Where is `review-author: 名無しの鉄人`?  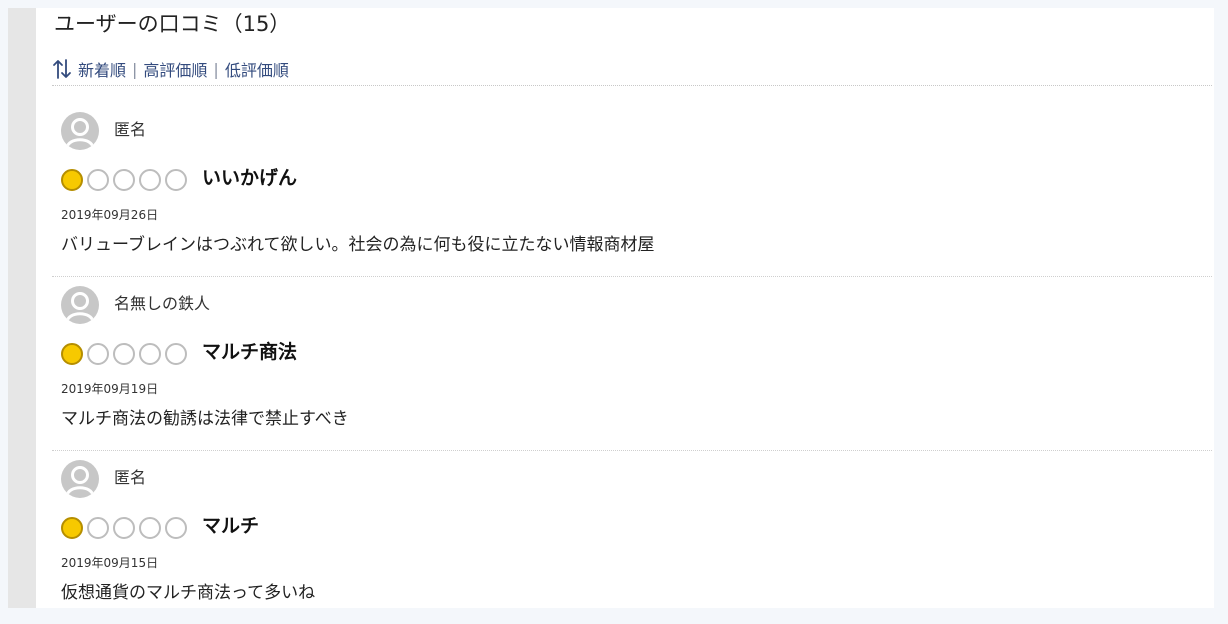
review-author: 名無しの鉄人 is located at coordinates (162, 303).